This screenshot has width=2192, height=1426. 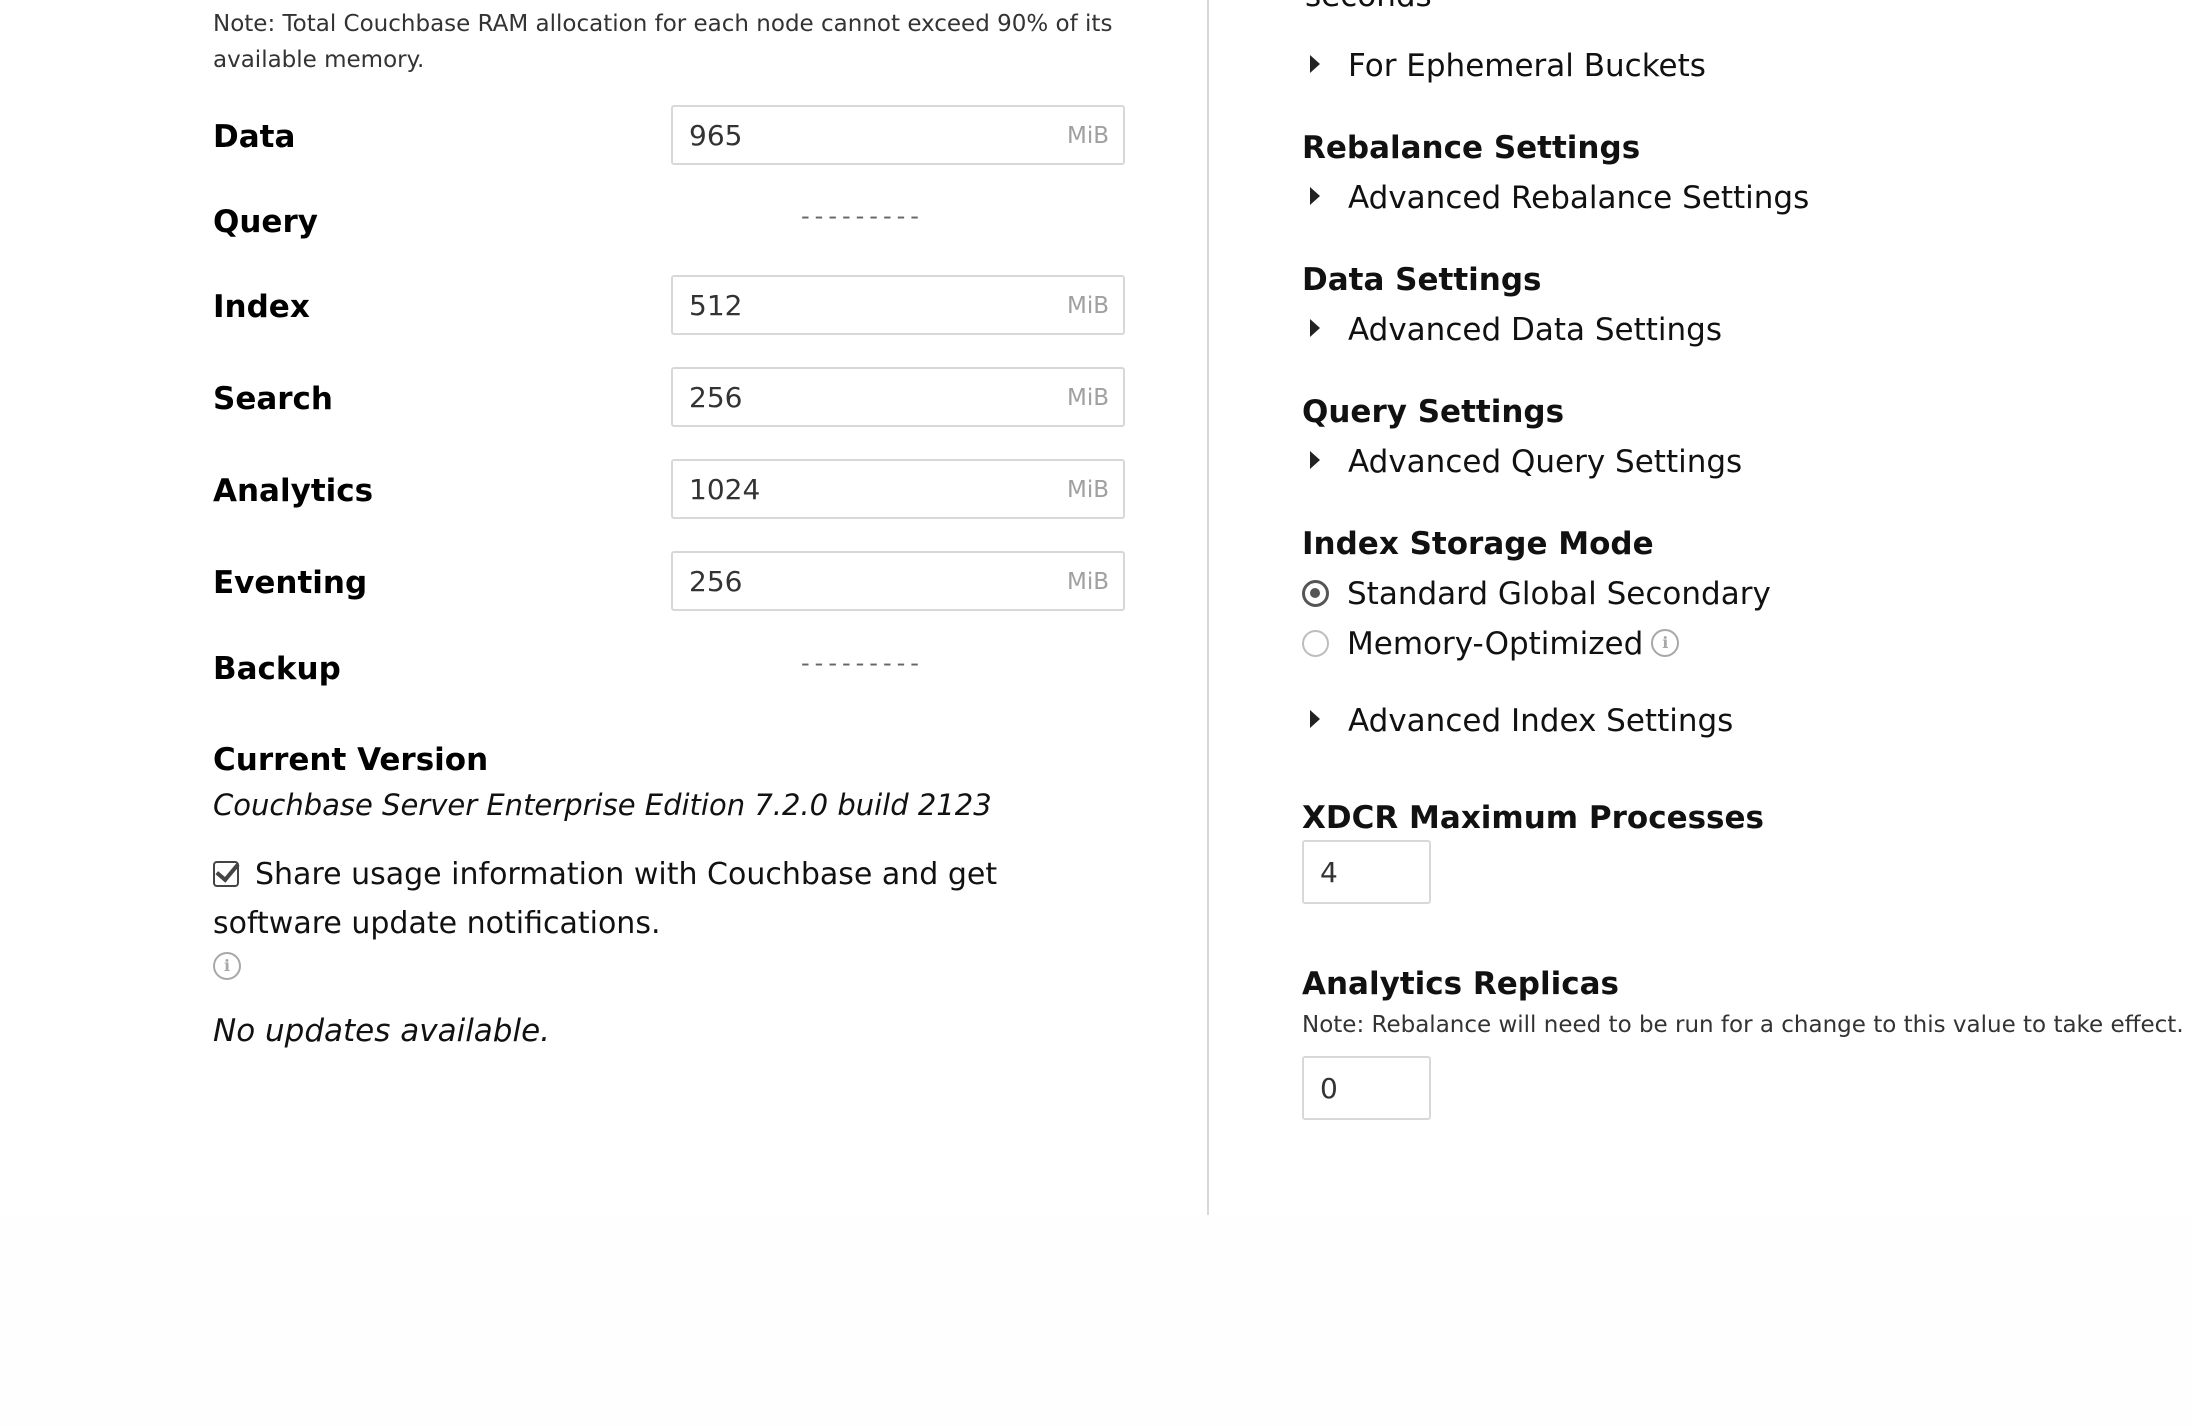 I want to click on current-version-heading: Current Version, so click(x=351, y=760).